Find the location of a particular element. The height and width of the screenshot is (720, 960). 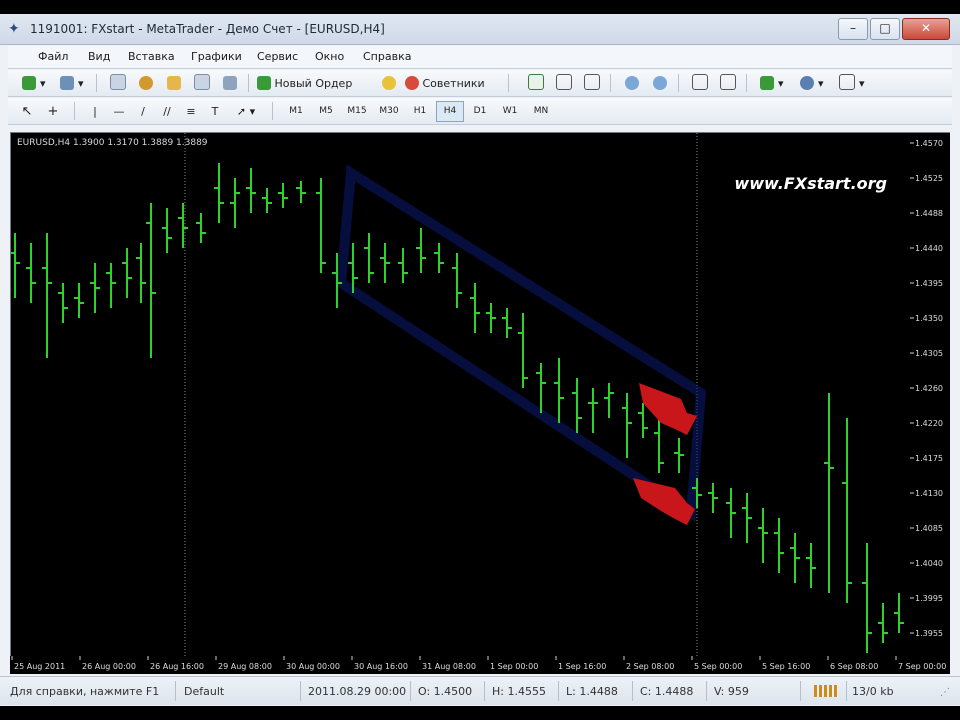

data-window-button is located at coordinates (146, 83).